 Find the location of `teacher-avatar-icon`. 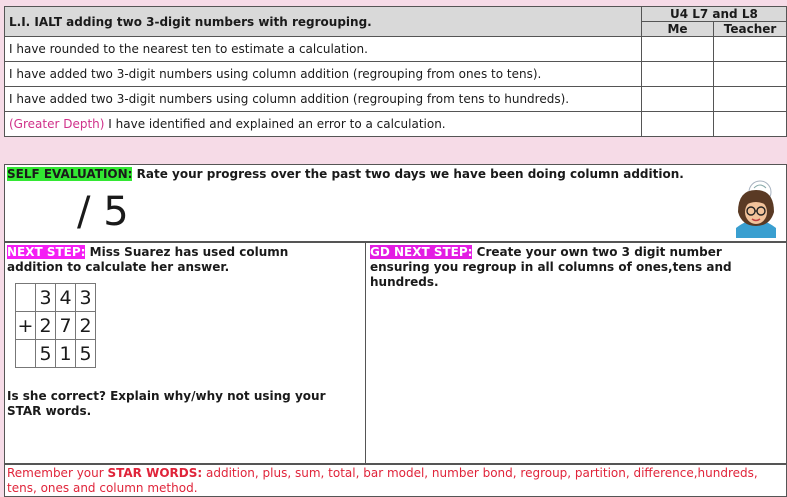

teacher-avatar-icon is located at coordinates (756, 209).